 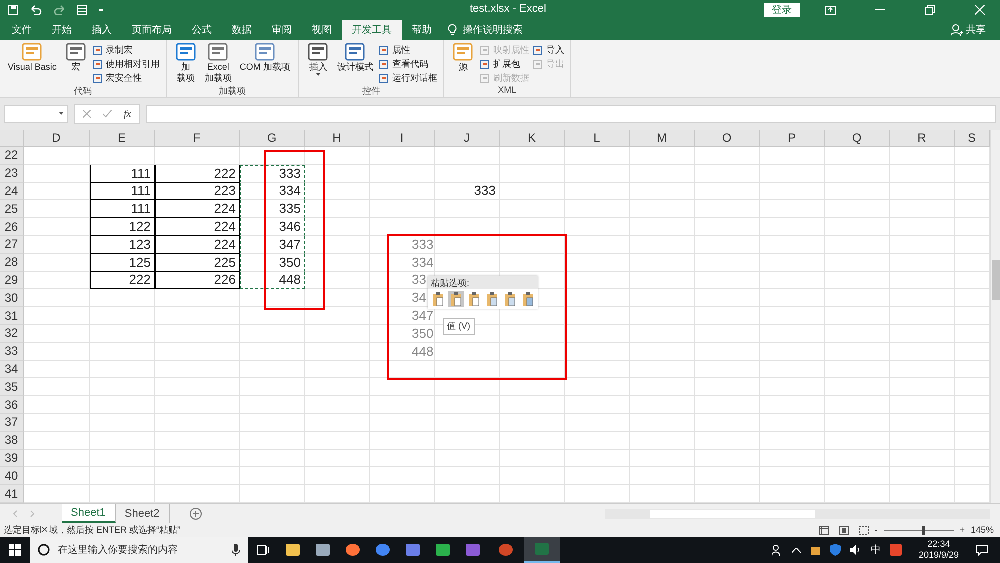 I want to click on windows-start-icon, so click(x=15, y=550).